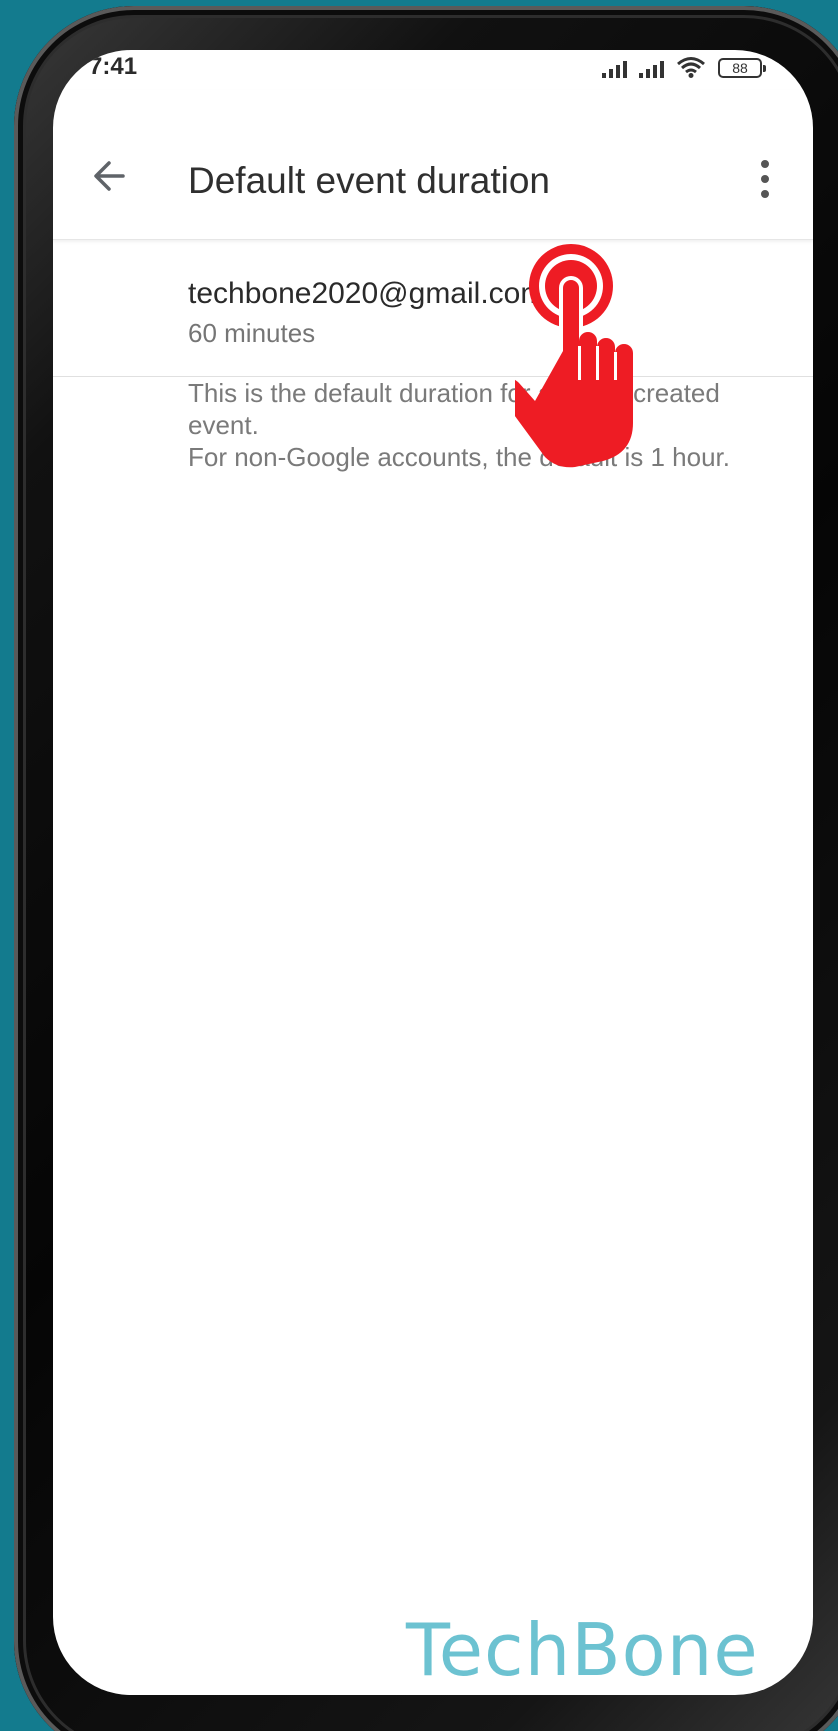 Image resolution: width=838 pixels, height=1731 pixels. Describe the element at coordinates (367, 293) in the screenshot. I see `account-email: techbone2020@gmail.com` at that location.